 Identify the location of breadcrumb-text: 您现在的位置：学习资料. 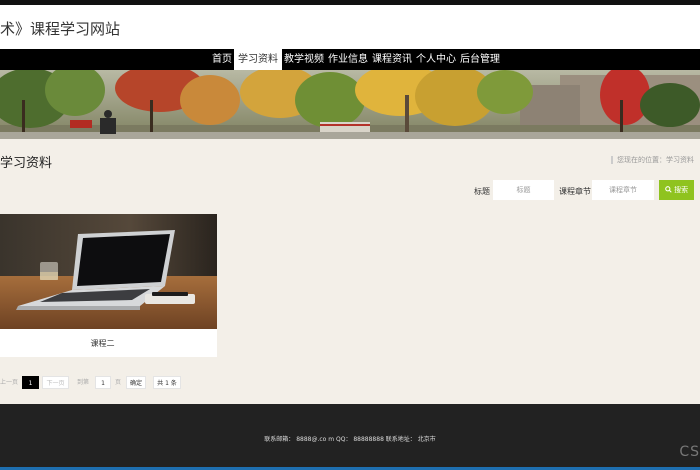
(655, 160).